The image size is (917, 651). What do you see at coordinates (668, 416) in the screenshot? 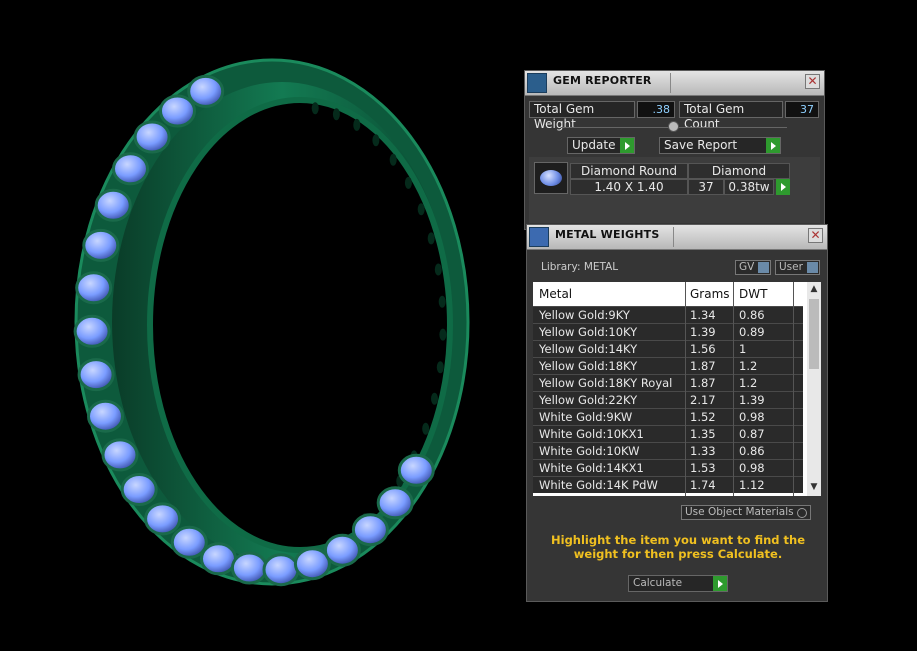
I see `table-row: White Gold:9KW 1.52 0.98` at bounding box center [668, 416].